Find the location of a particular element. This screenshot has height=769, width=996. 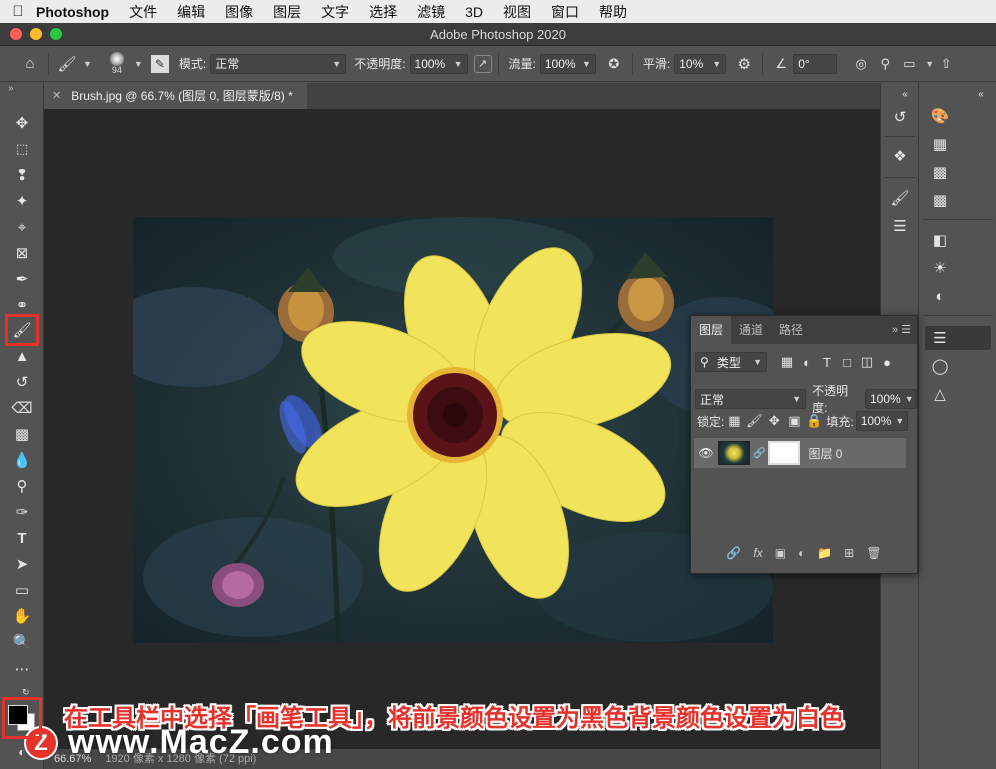

menu-3d: 3D is located at coordinates (474, 12).